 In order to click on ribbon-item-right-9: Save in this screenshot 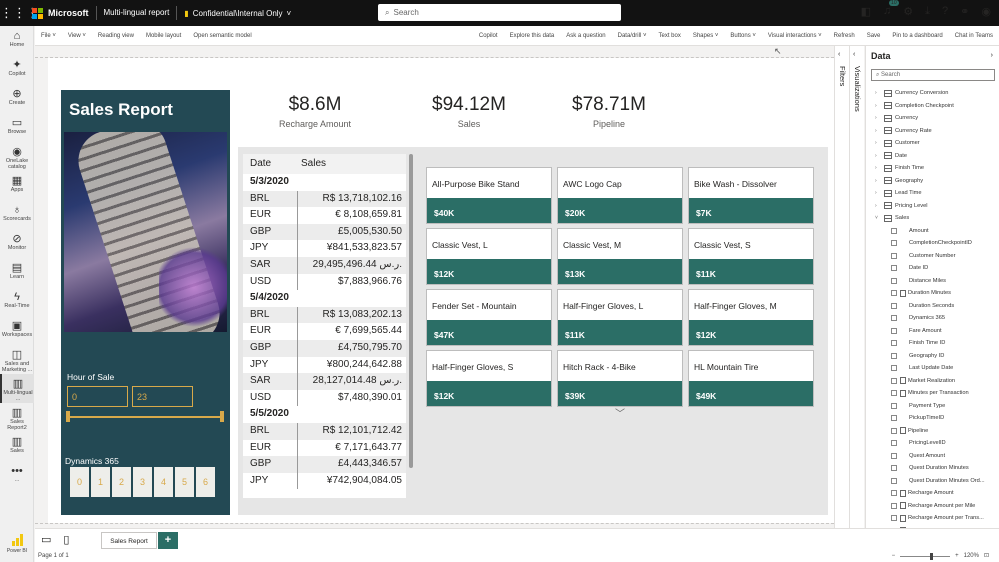, I will do `click(874, 36)`.